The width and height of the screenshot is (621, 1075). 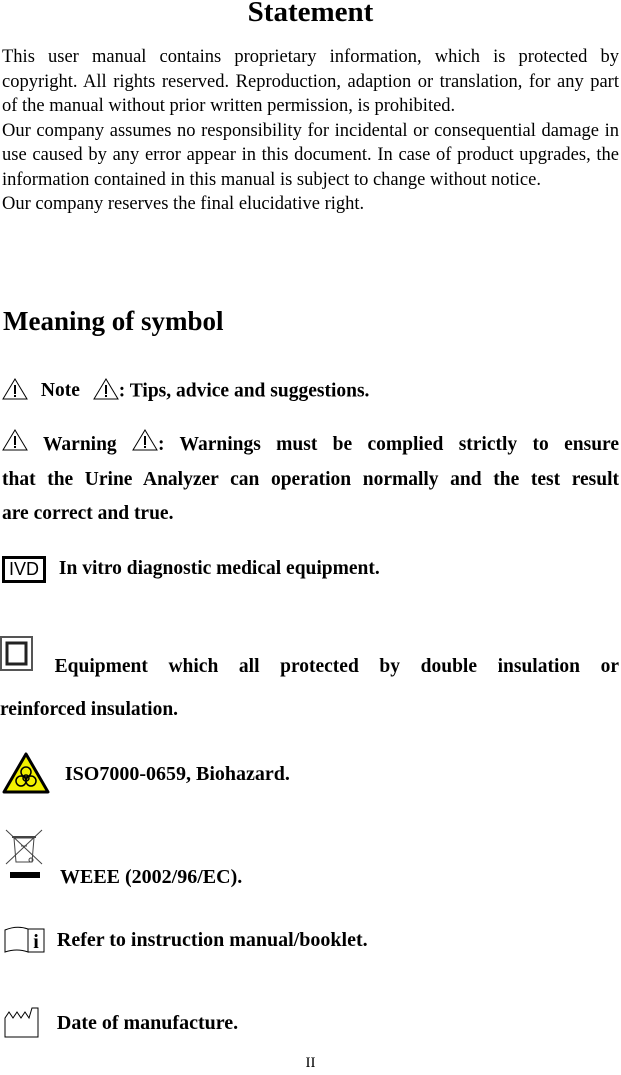 What do you see at coordinates (17, 661) in the screenshot?
I see `double-insulation-icon` at bounding box center [17, 661].